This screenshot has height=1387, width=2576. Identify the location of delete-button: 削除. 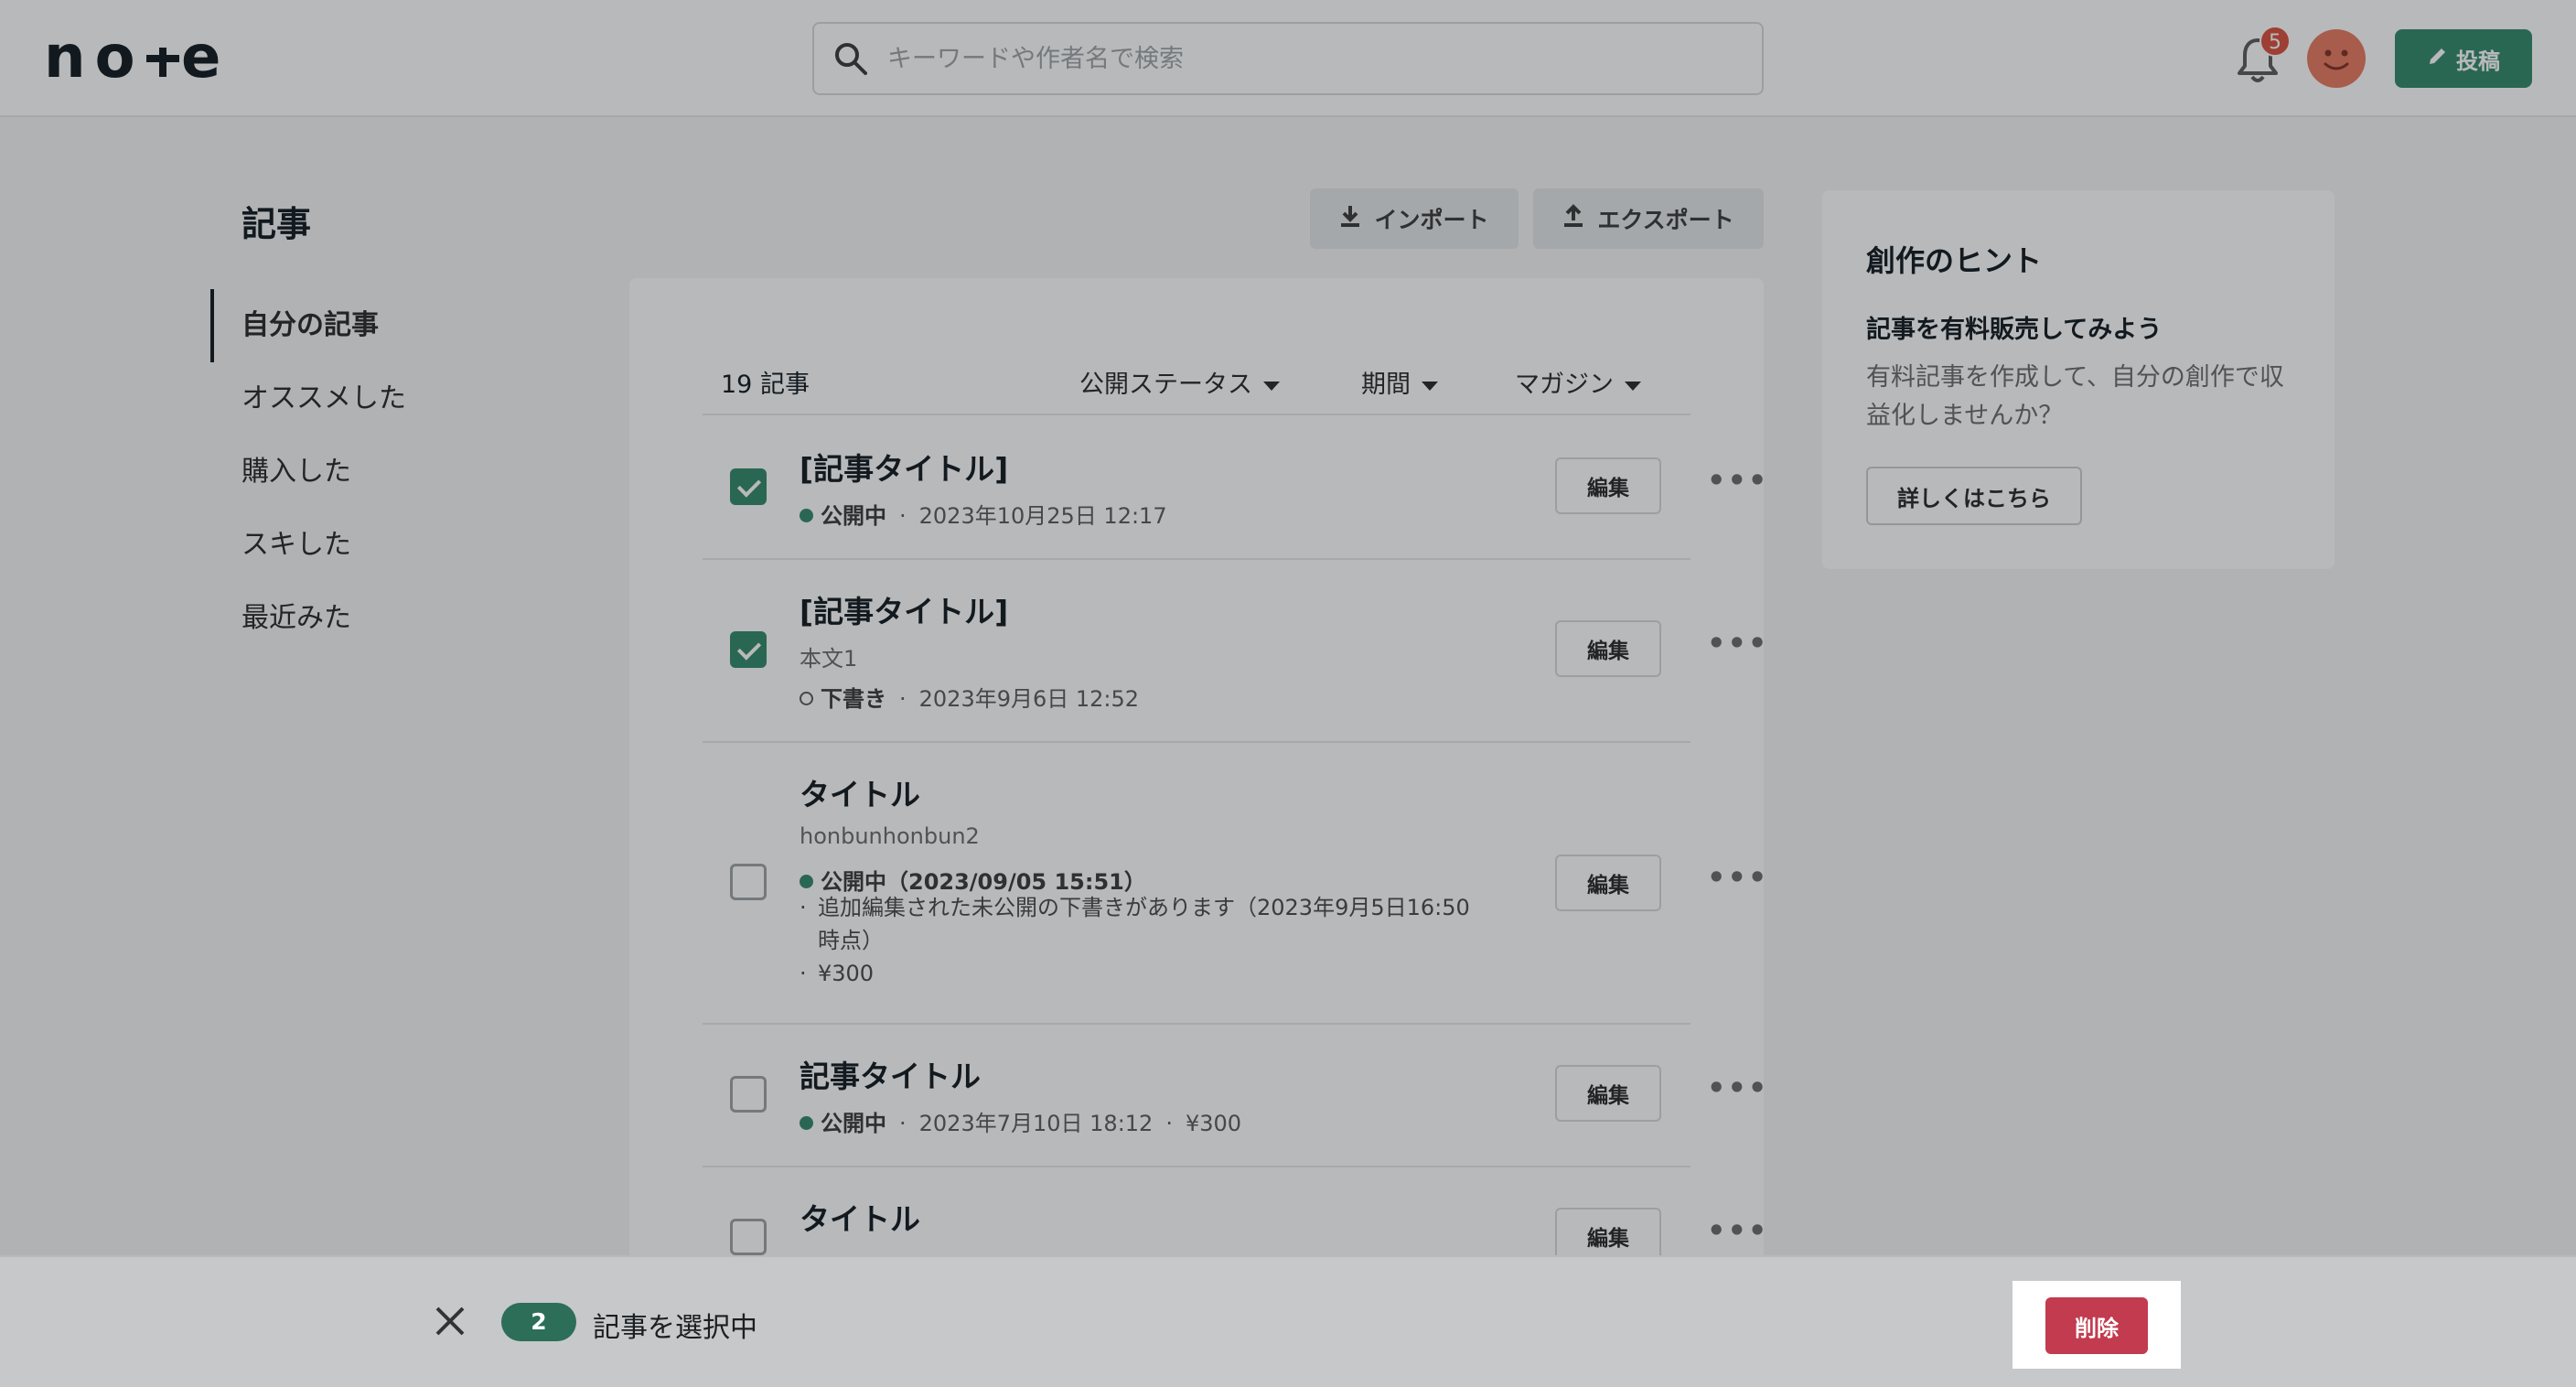
(2097, 1325).